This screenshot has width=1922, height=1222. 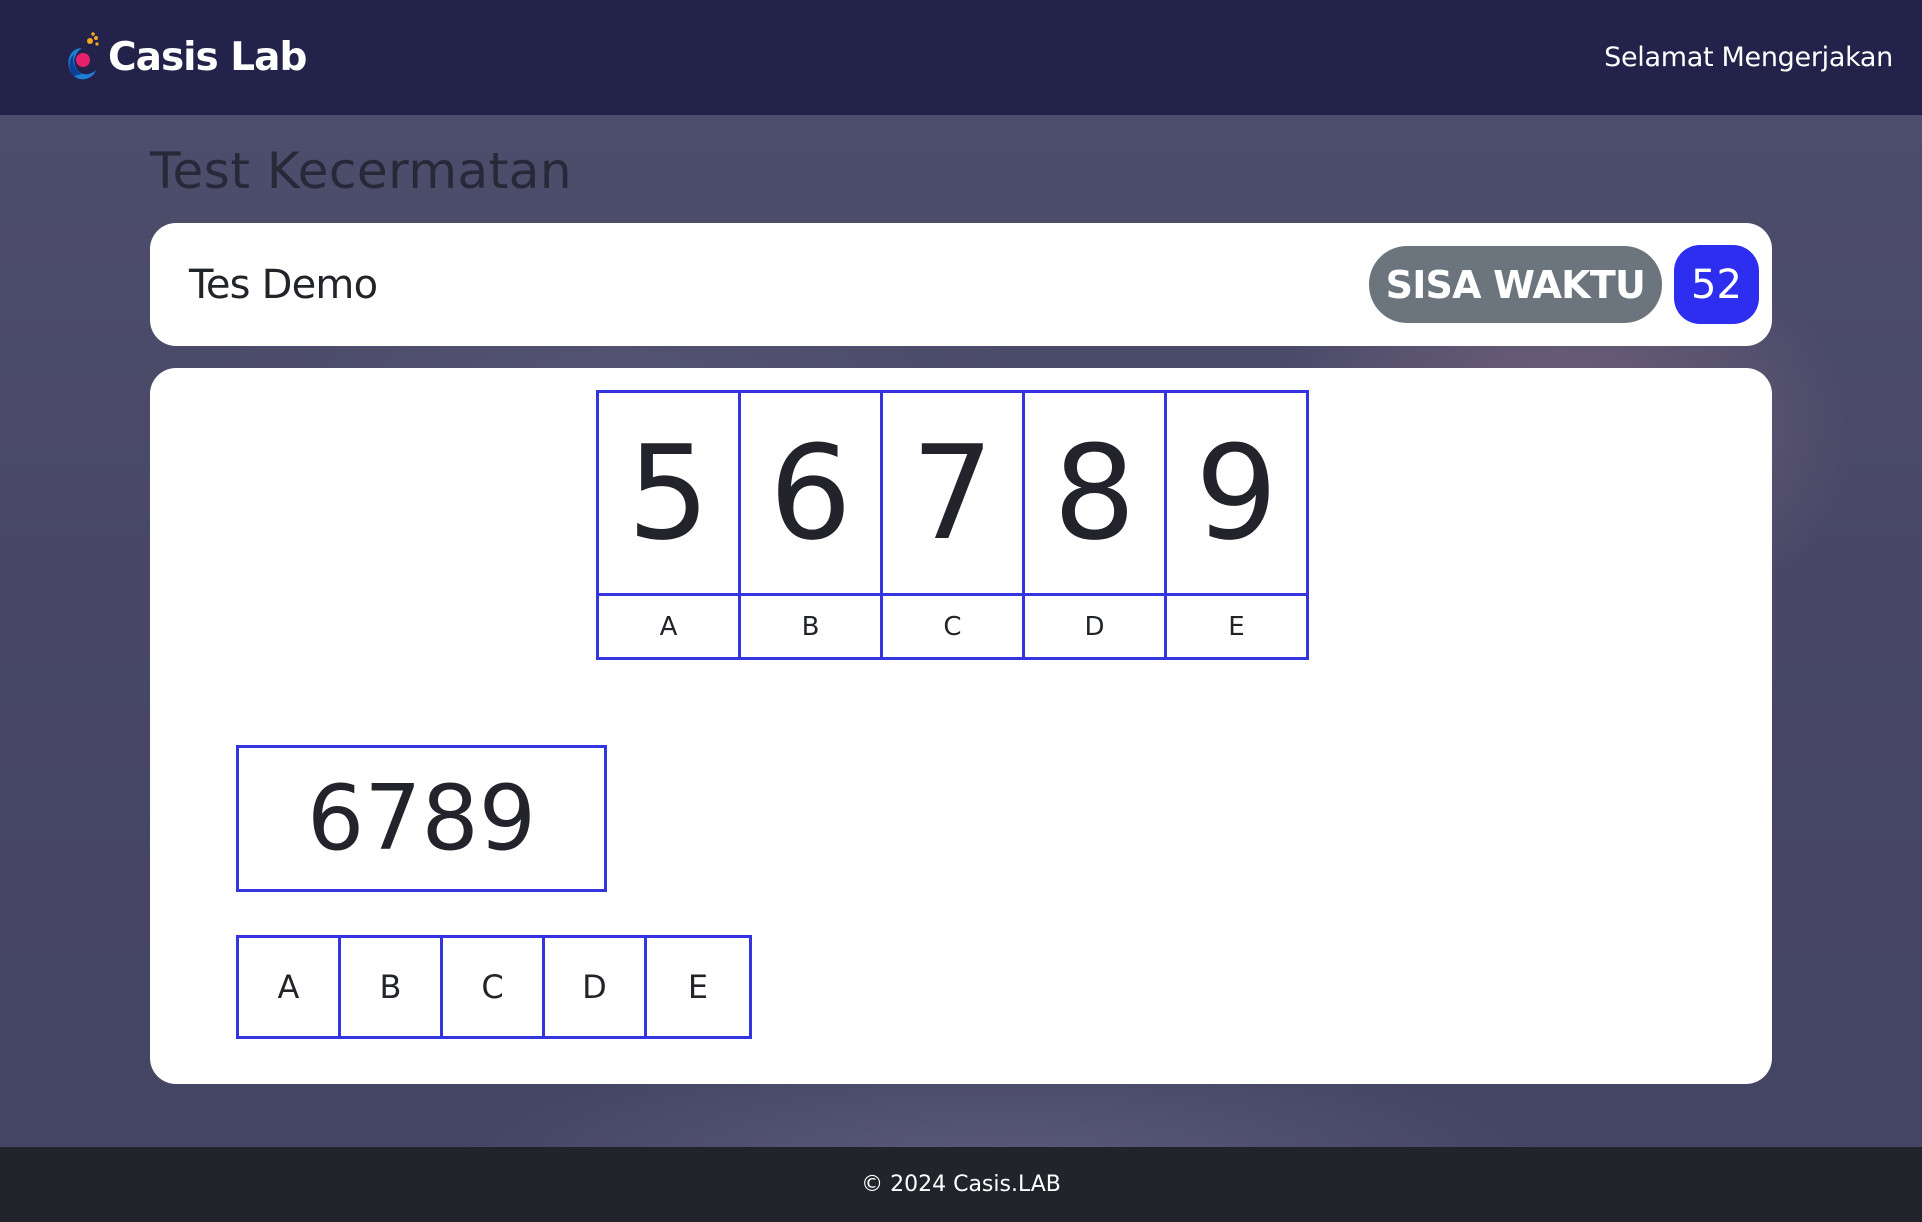 I want to click on brand-name: Casis Lab, so click(x=207, y=57).